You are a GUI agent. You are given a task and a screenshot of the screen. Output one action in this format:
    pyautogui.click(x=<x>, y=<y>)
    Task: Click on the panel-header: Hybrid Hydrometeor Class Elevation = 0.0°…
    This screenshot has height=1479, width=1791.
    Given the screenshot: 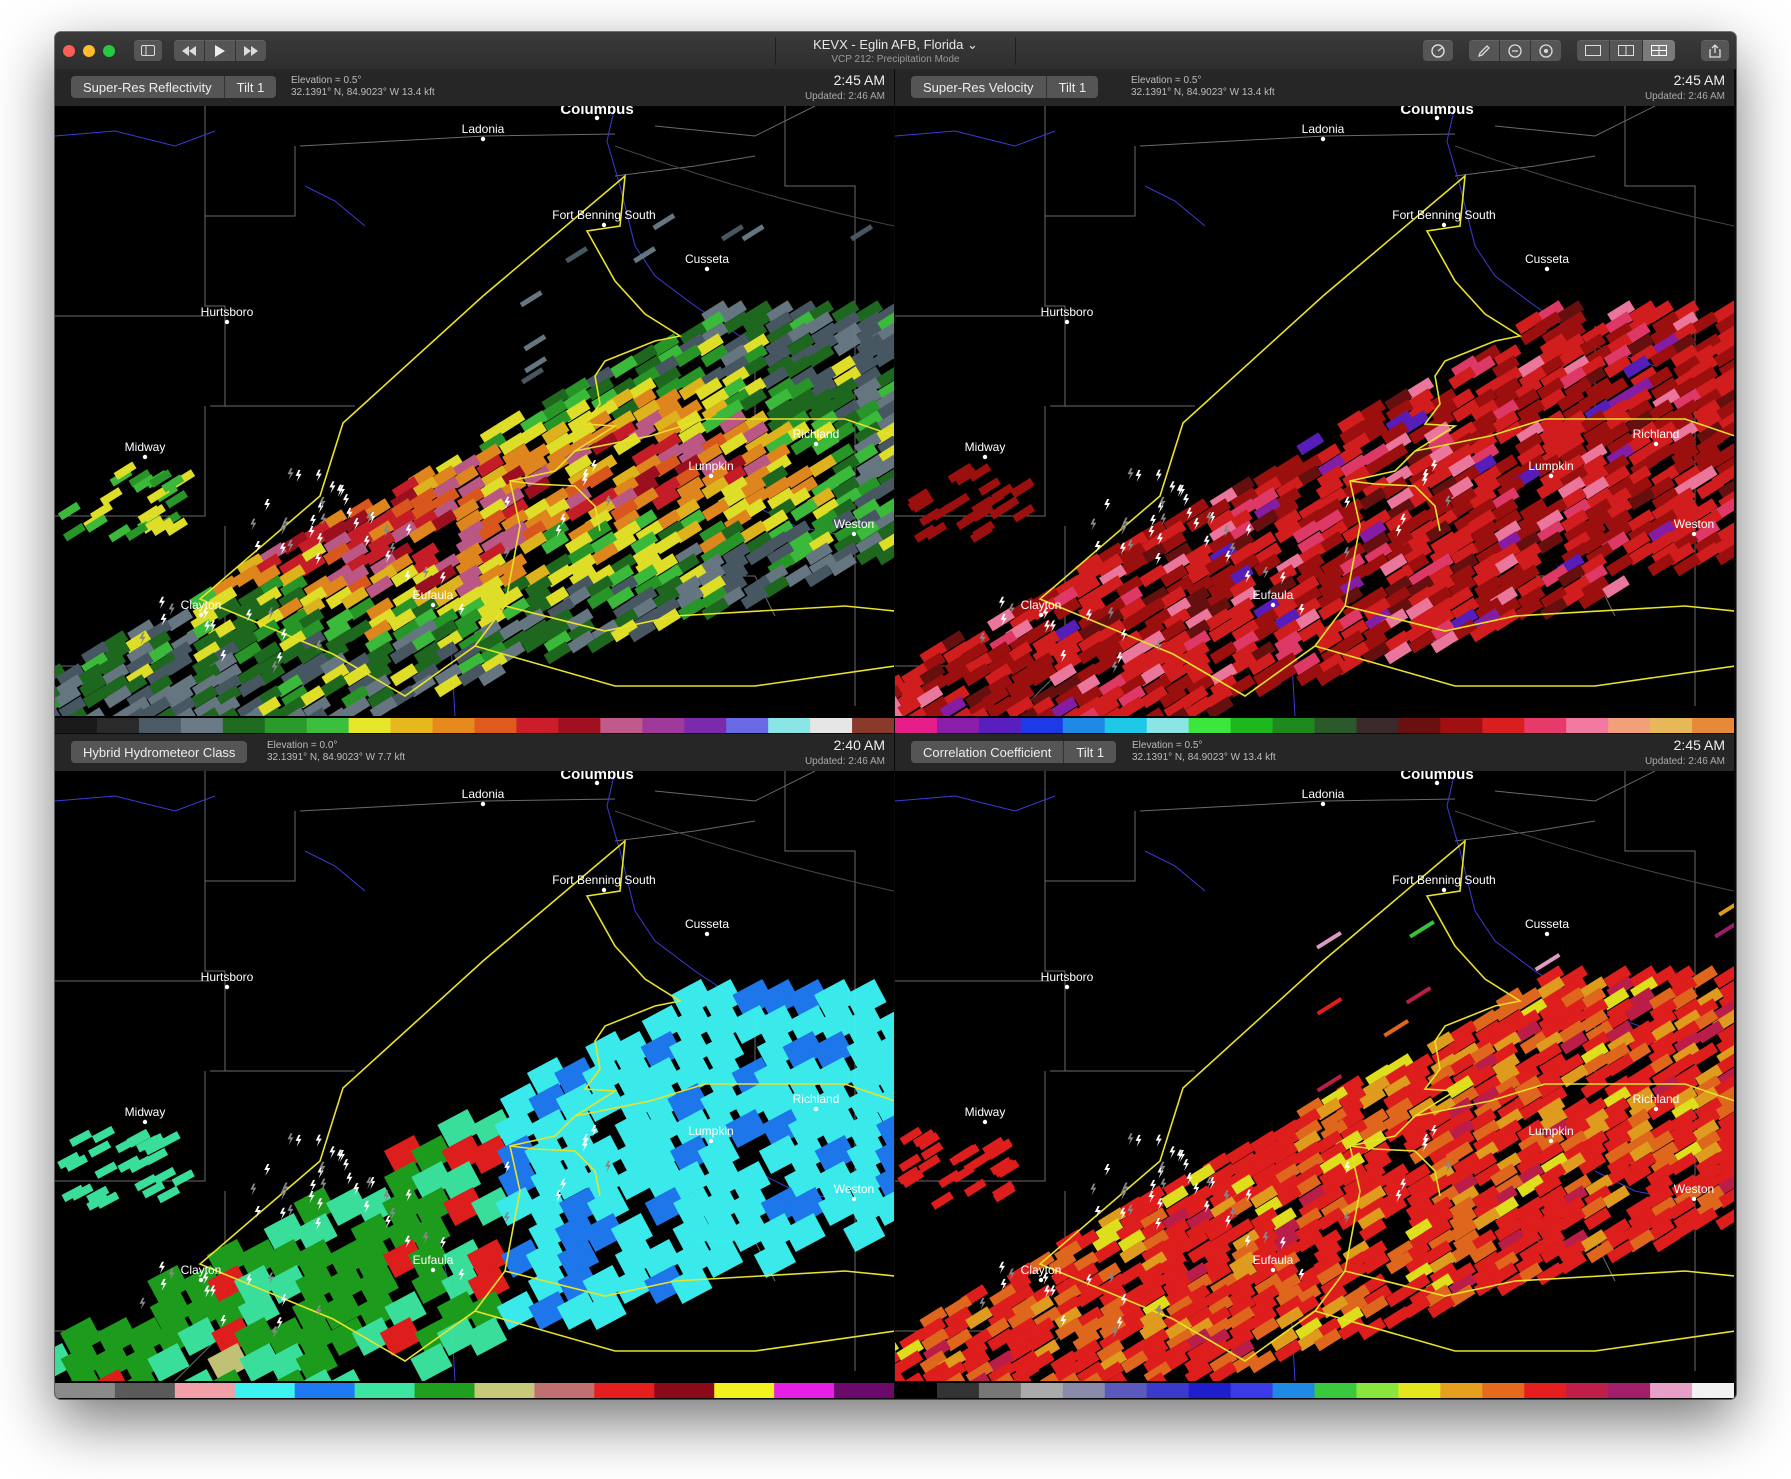 What is the action you would take?
    pyautogui.click(x=474, y=753)
    